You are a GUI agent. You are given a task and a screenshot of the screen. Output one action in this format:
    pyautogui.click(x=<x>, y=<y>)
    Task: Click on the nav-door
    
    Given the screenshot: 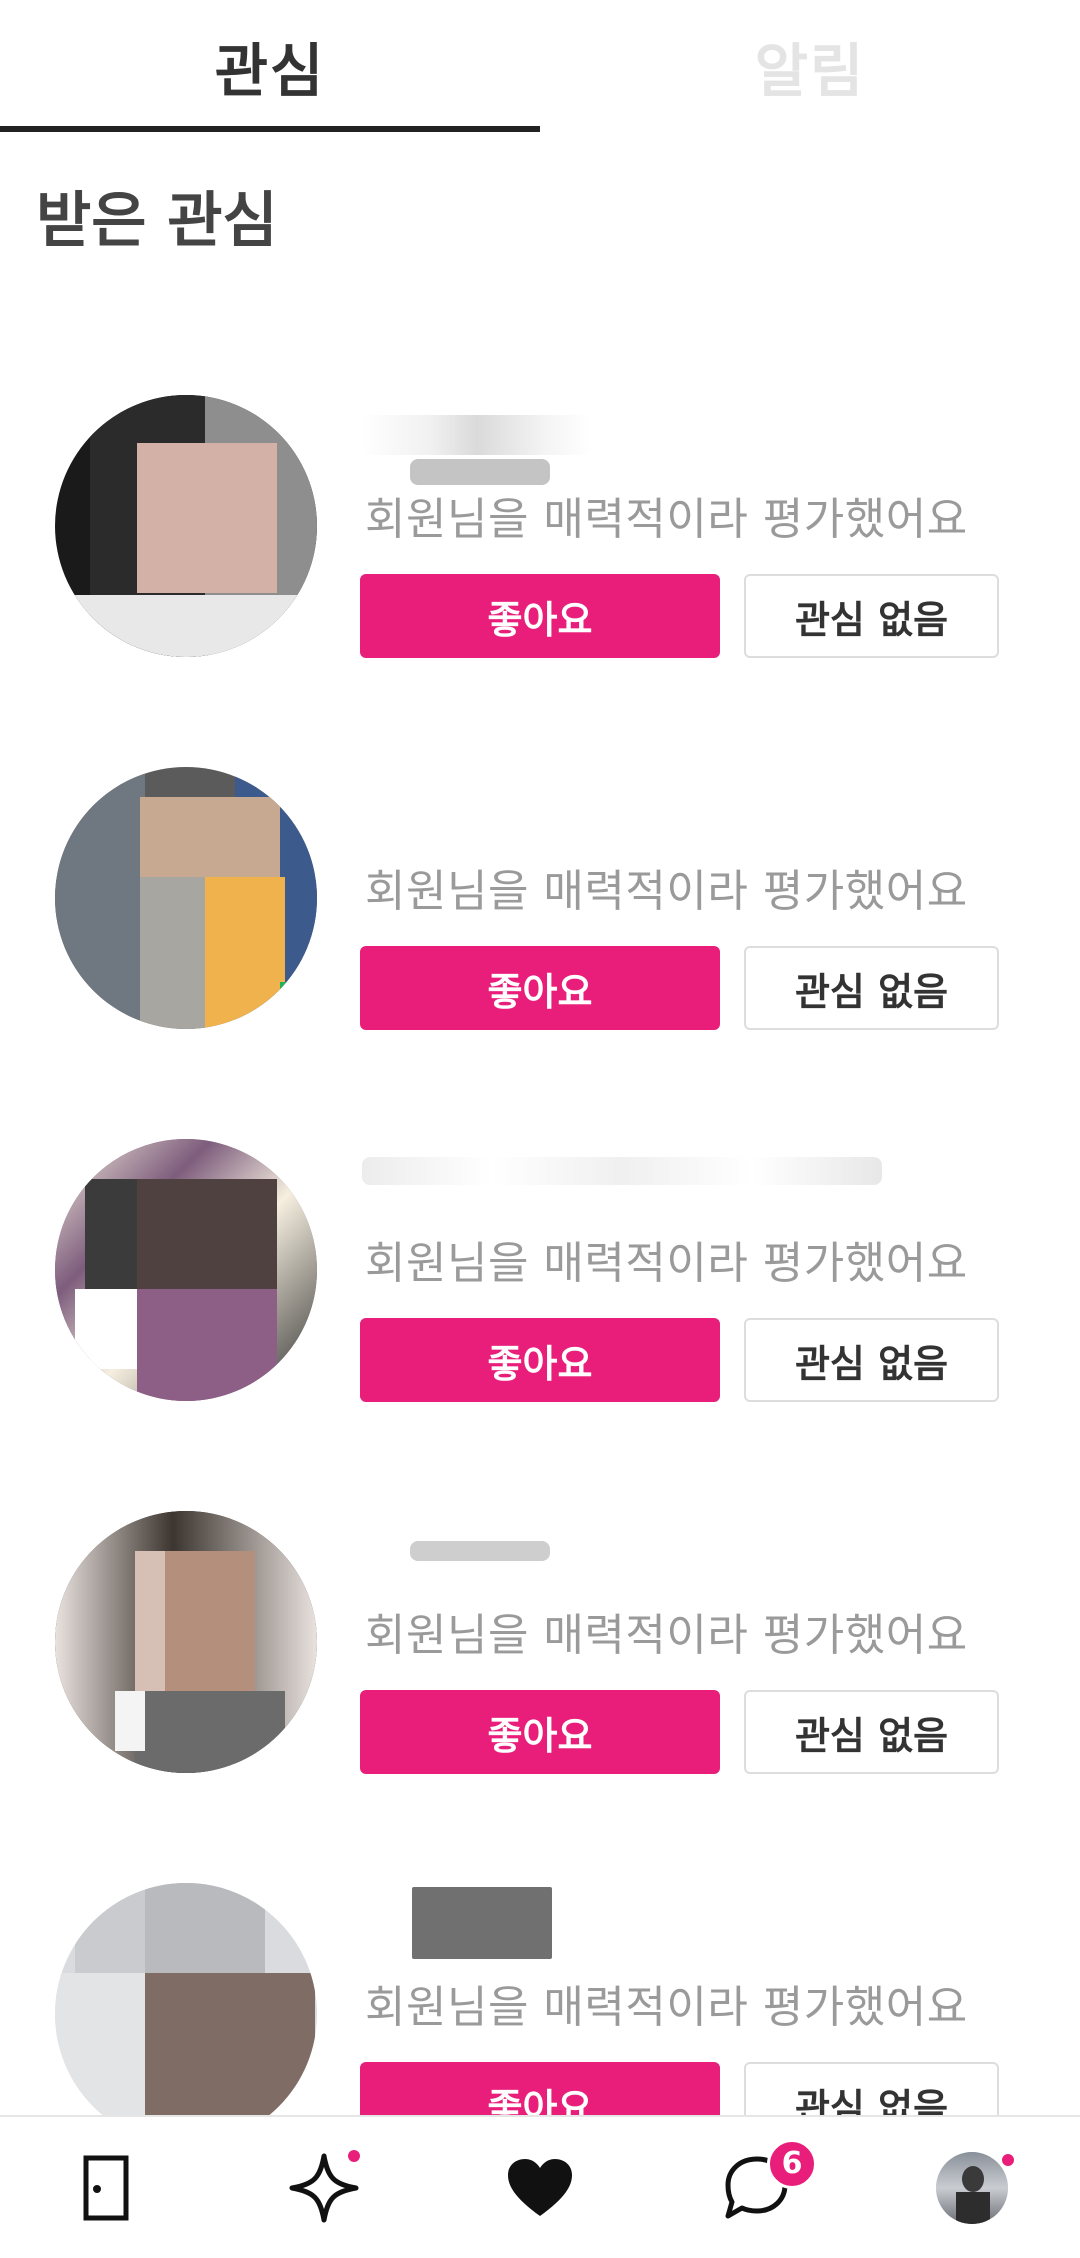 What is the action you would take?
    pyautogui.click(x=108, y=2188)
    